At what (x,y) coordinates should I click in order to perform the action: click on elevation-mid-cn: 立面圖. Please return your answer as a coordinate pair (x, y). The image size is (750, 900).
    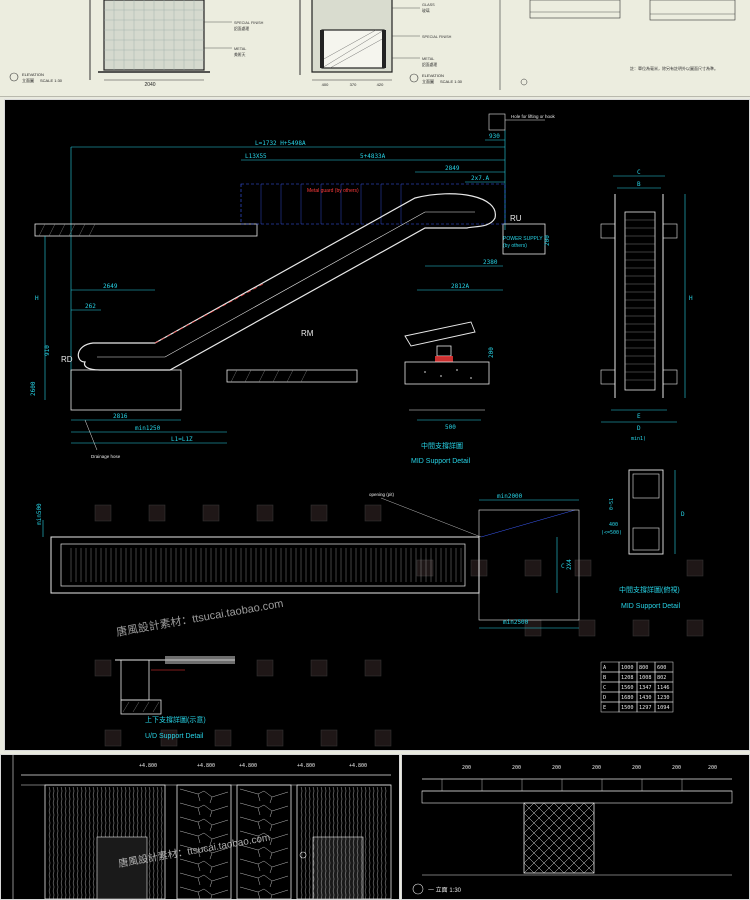
    Looking at the image, I should click on (428, 81).